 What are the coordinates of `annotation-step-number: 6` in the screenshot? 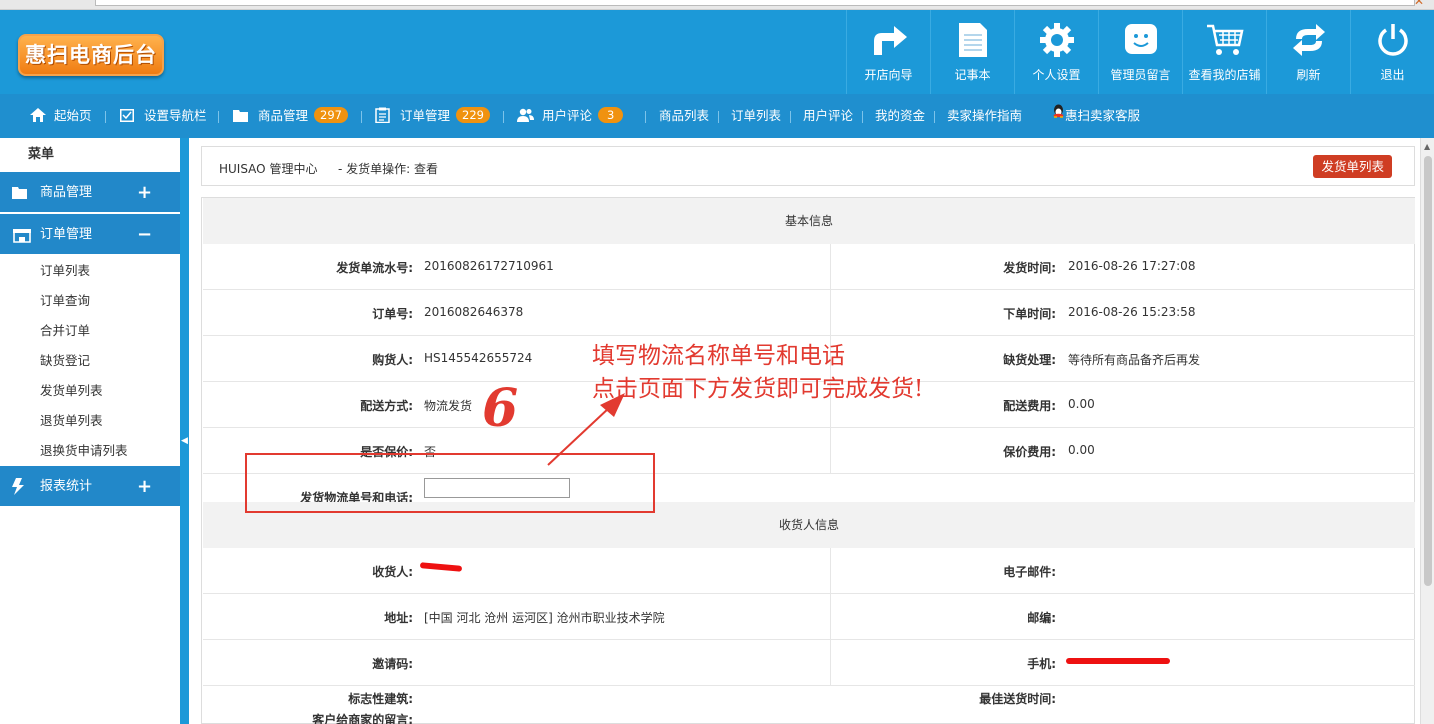 It's located at (500, 408).